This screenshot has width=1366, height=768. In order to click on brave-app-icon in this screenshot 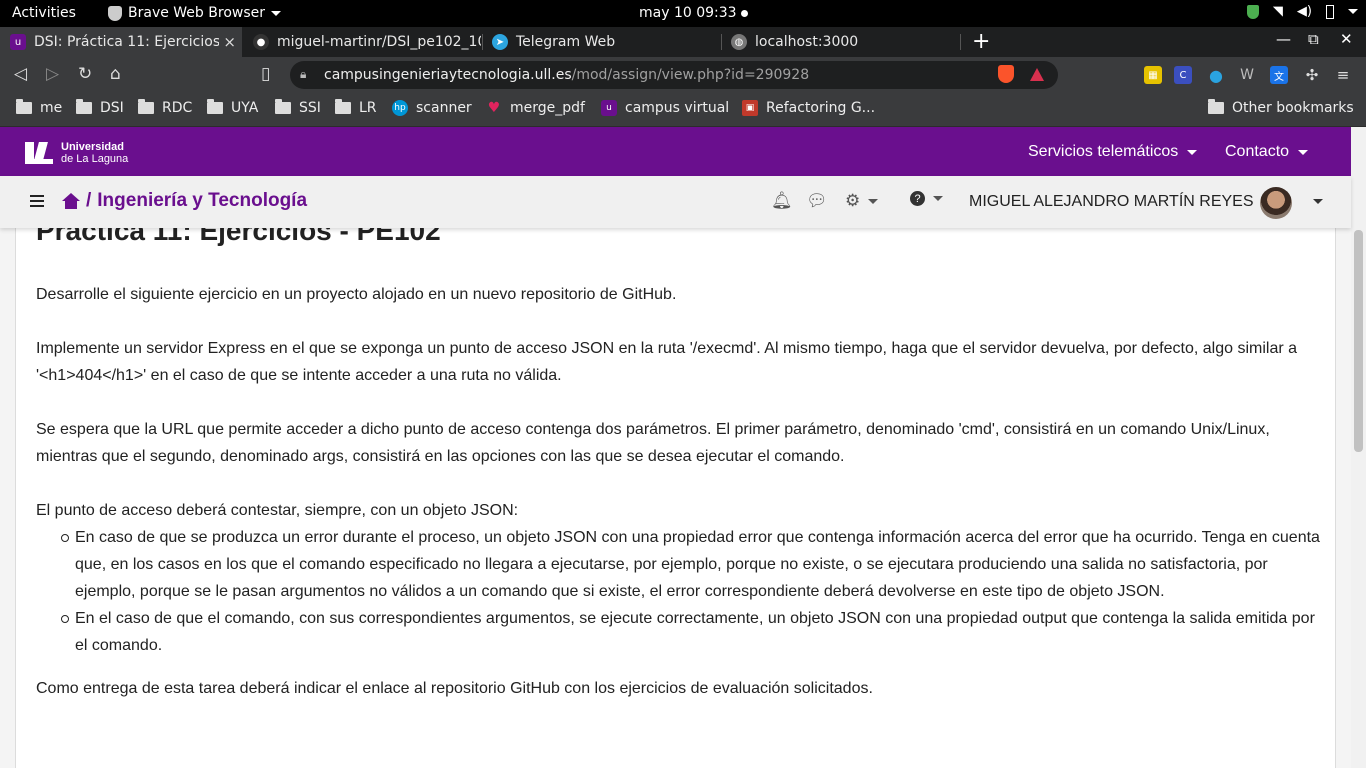, I will do `click(115, 13)`.